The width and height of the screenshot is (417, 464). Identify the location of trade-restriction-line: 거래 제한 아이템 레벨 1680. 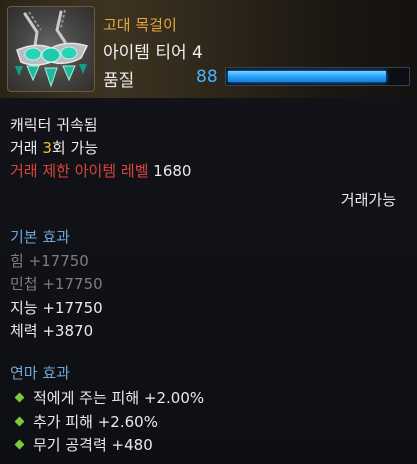
(100, 170).